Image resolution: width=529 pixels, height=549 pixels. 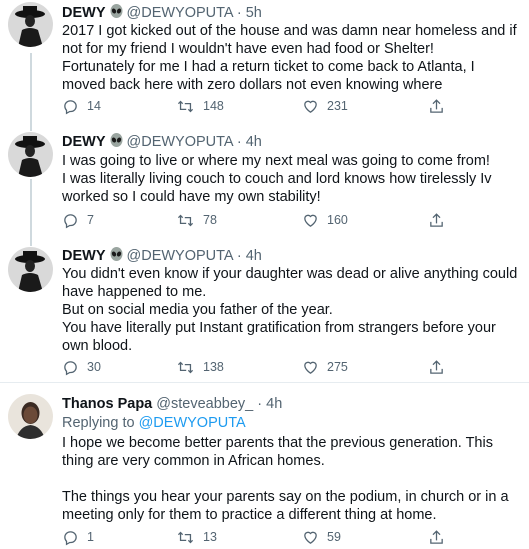 I want to click on timestamp: 5h, so click(x=254, y=13).